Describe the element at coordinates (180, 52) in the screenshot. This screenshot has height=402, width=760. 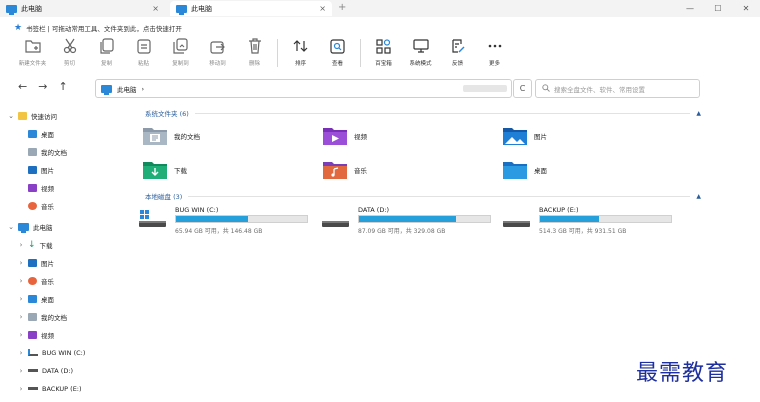
I see `copy-to-button: 复制到` at that location.